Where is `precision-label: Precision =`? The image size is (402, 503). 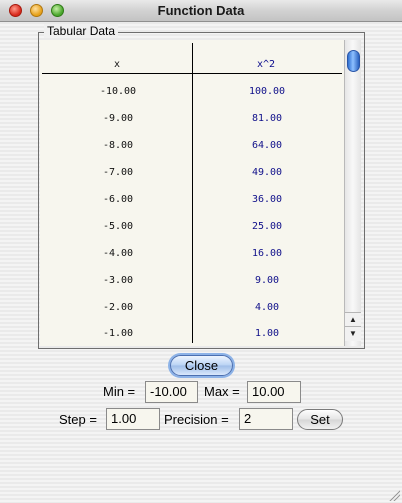
precision-label: Precision = is located at coordinates (196, 419).